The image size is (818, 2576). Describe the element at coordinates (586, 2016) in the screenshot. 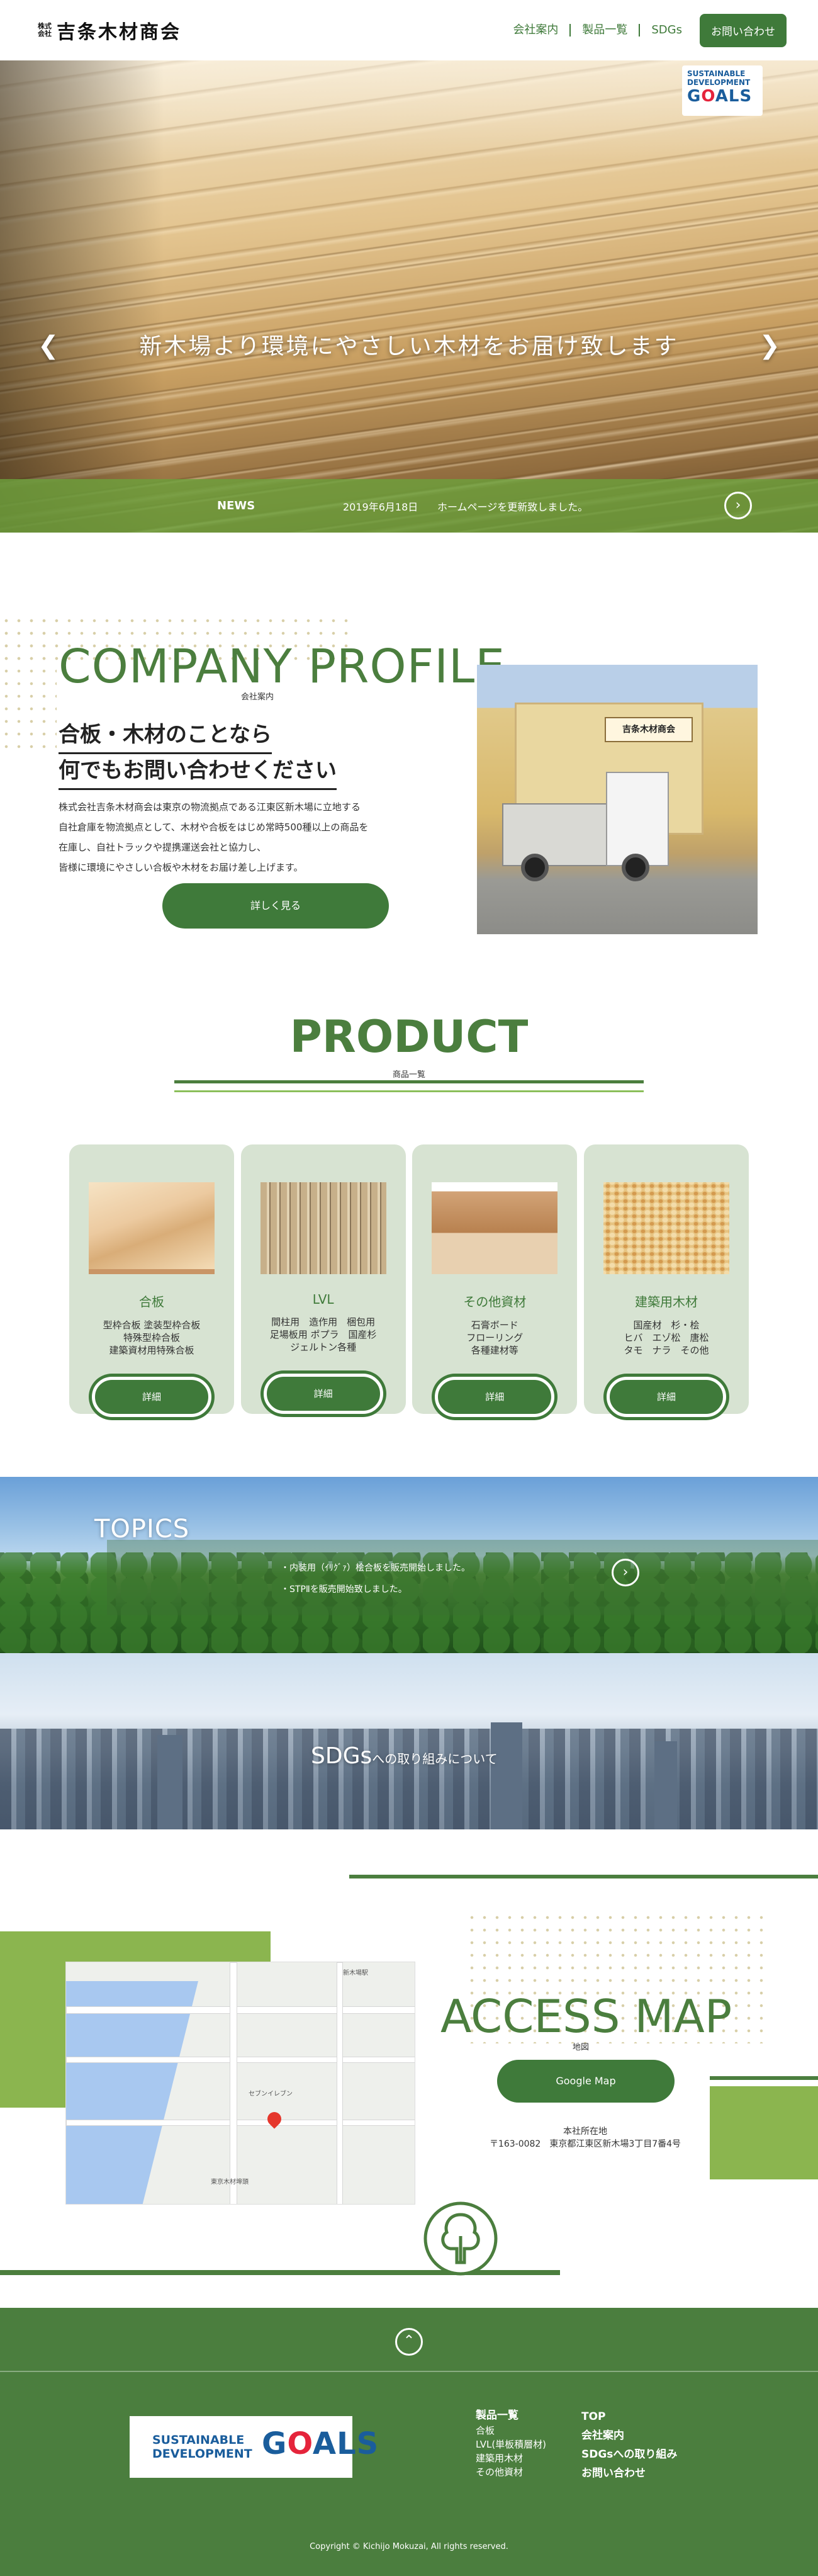

I see `access-title: ACCESS MAP` at that location.